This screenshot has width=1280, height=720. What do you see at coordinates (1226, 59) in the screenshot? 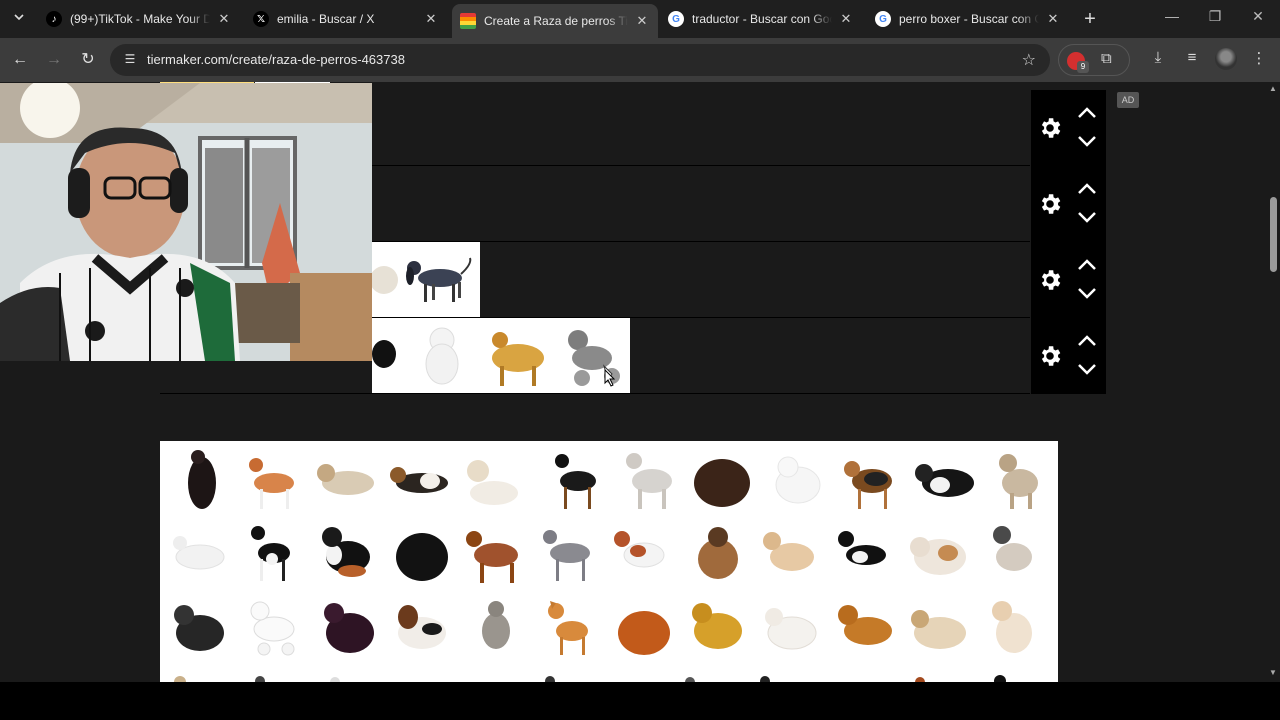
I see `profile-avatar` at bounding box center [1226, 59].